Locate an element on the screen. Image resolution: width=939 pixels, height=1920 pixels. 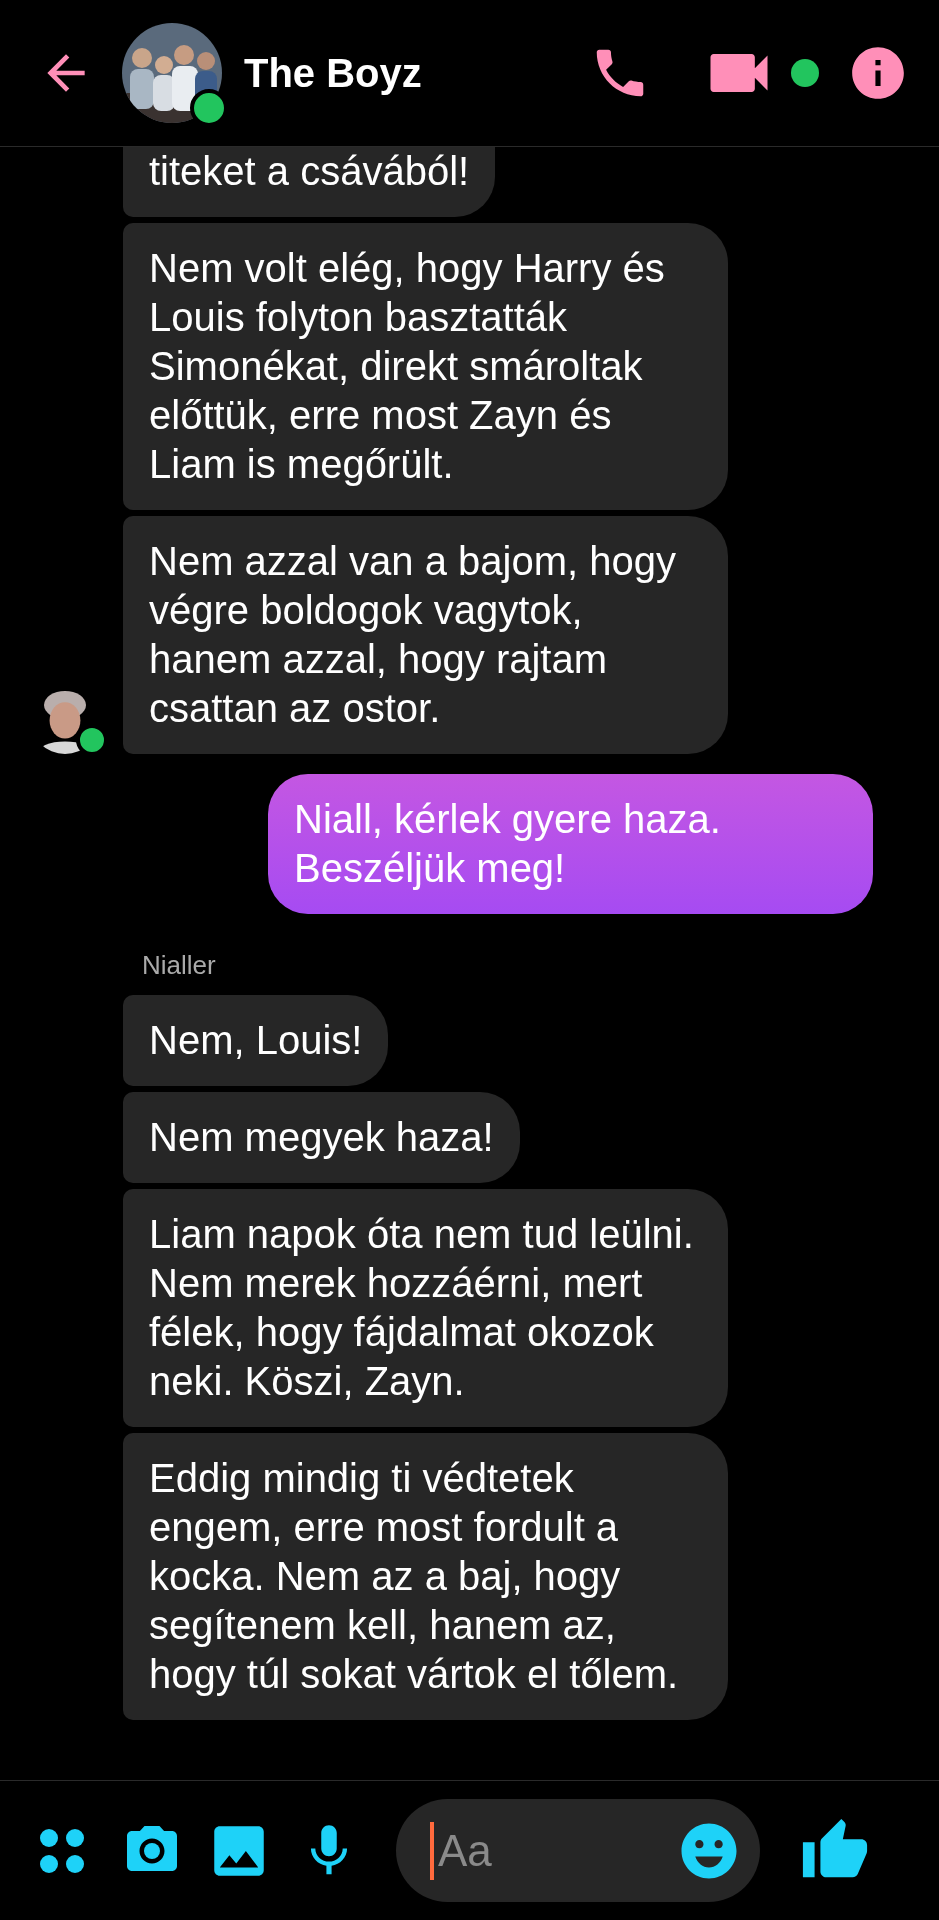
sender-name: Nialler is located at coordinates (179, 965).